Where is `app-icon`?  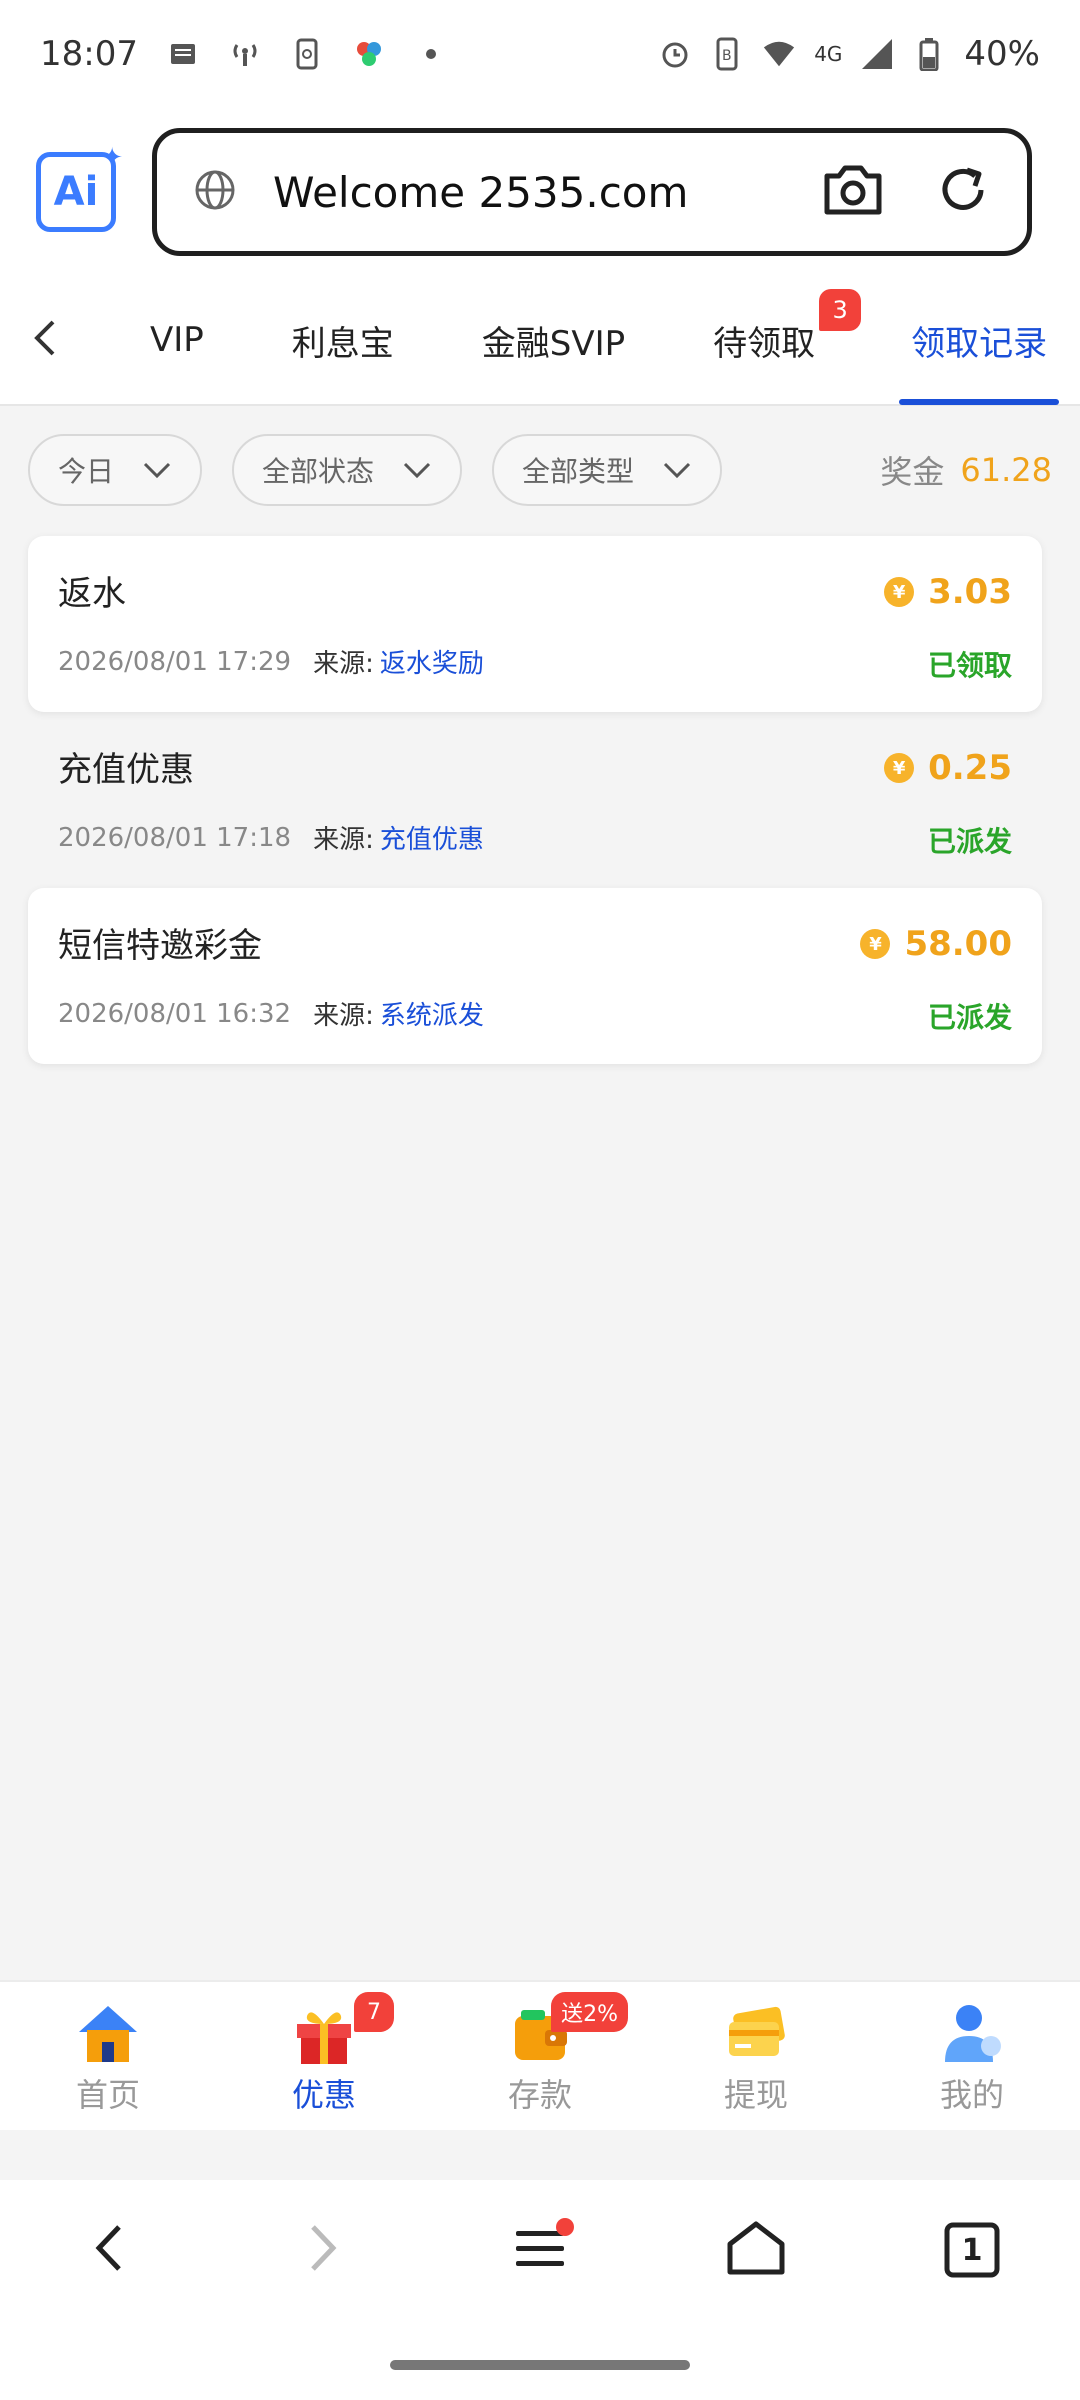 app-icon is located at coordinates (369, 54).